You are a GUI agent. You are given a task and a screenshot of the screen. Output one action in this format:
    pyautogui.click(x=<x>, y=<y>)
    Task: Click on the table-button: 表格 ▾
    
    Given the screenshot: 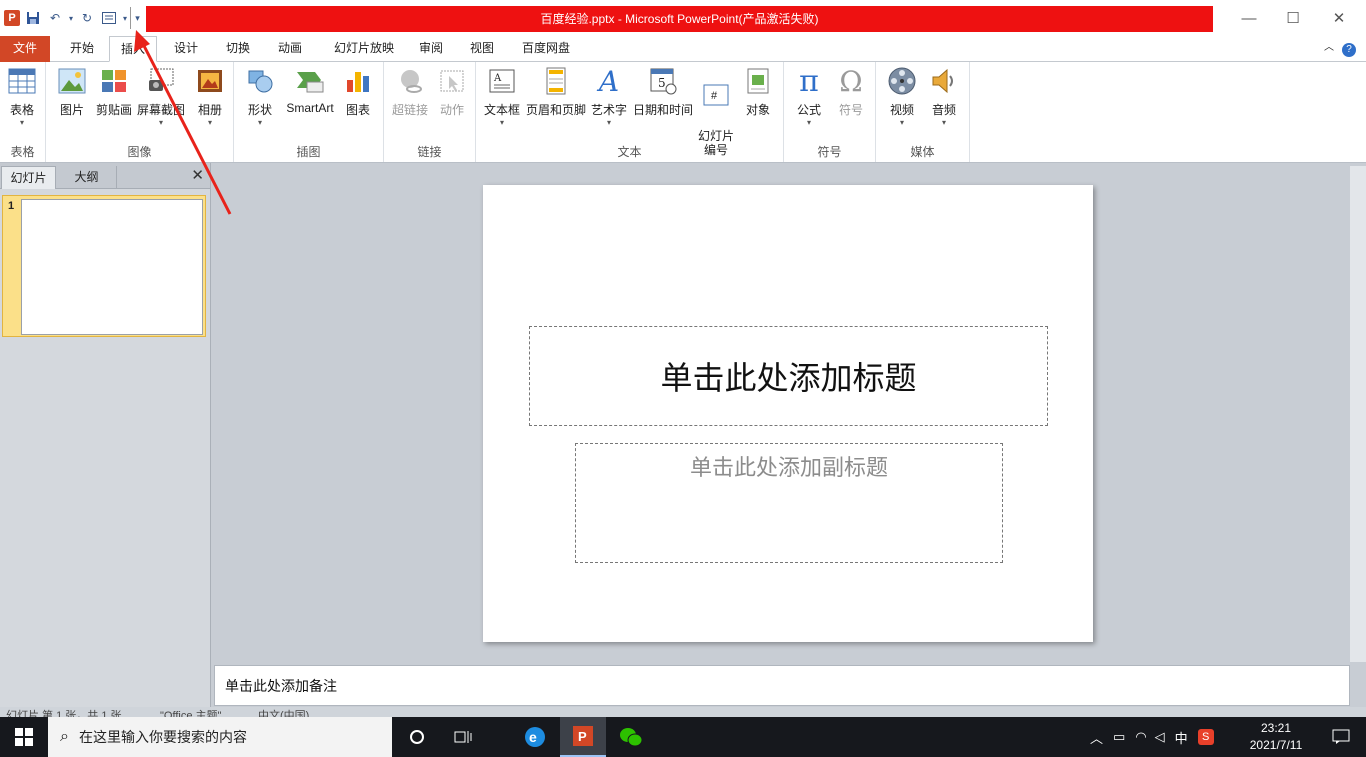 What is the action you would take?
    pyautogui.click(x=22, y=97)
    